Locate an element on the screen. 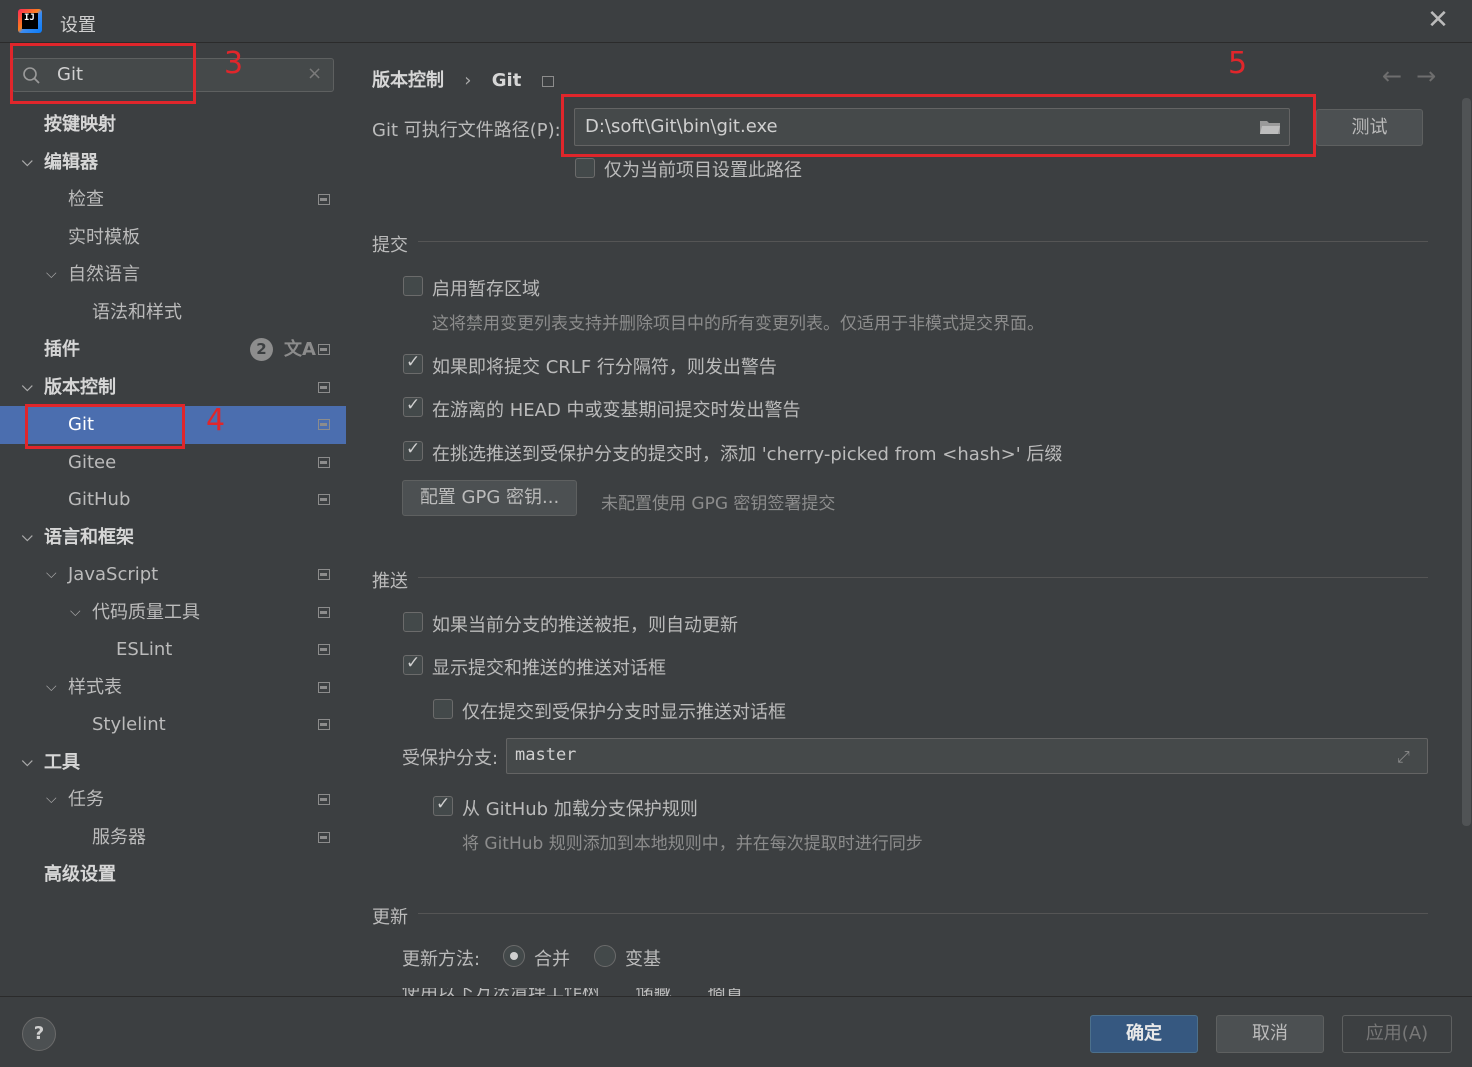 This screenshot has width=1472, height=1067. gpg-status-hint: 未配置使用 GPG 密钥签署提交 is located at coordinates (718, 504).